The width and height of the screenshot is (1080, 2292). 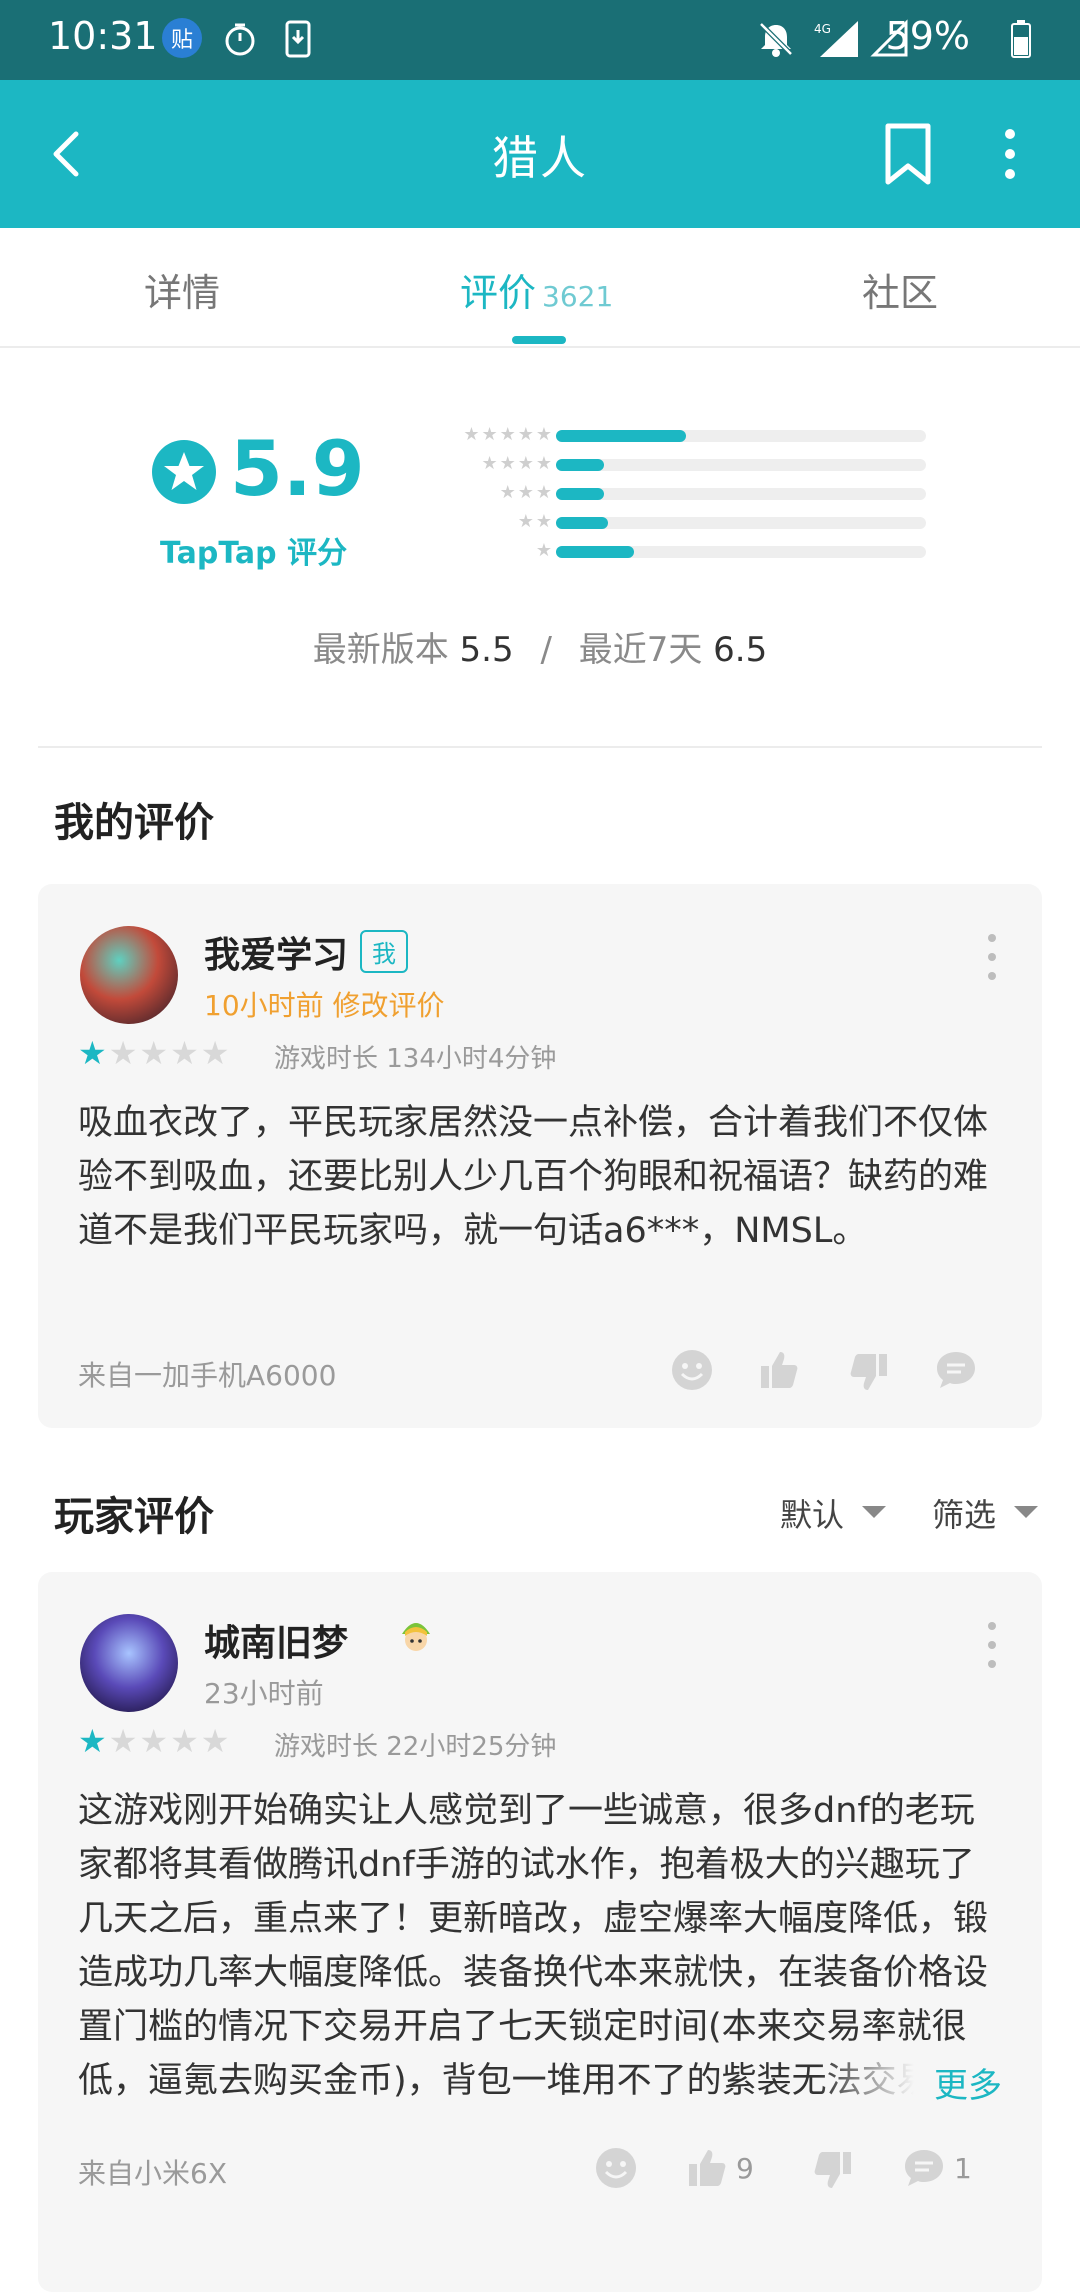 What do you see at coordinates (182, 289) in the screenshot?
I see `tab-details: 详情` at bounding box center [182, 289].